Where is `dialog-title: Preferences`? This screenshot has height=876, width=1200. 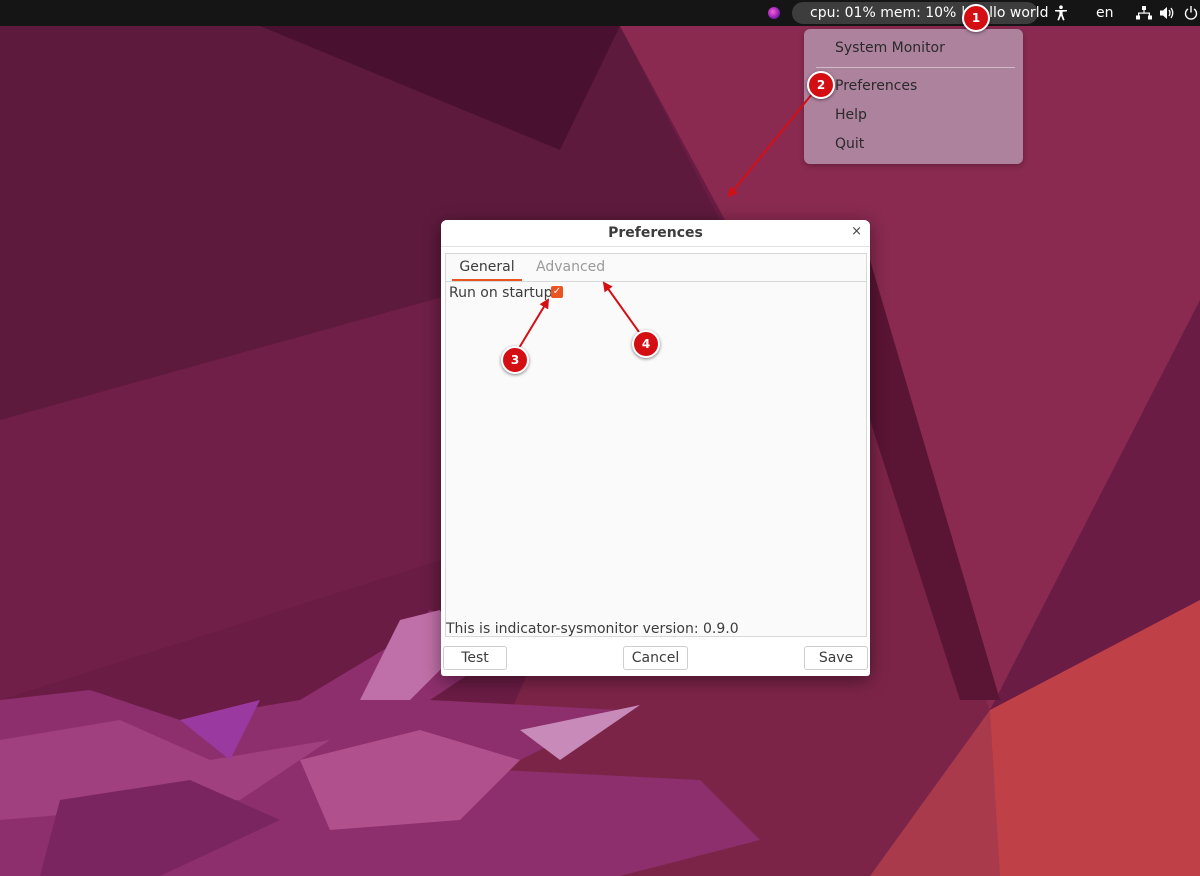
dialog-title: Preferences is located at coordinates (655, 233).